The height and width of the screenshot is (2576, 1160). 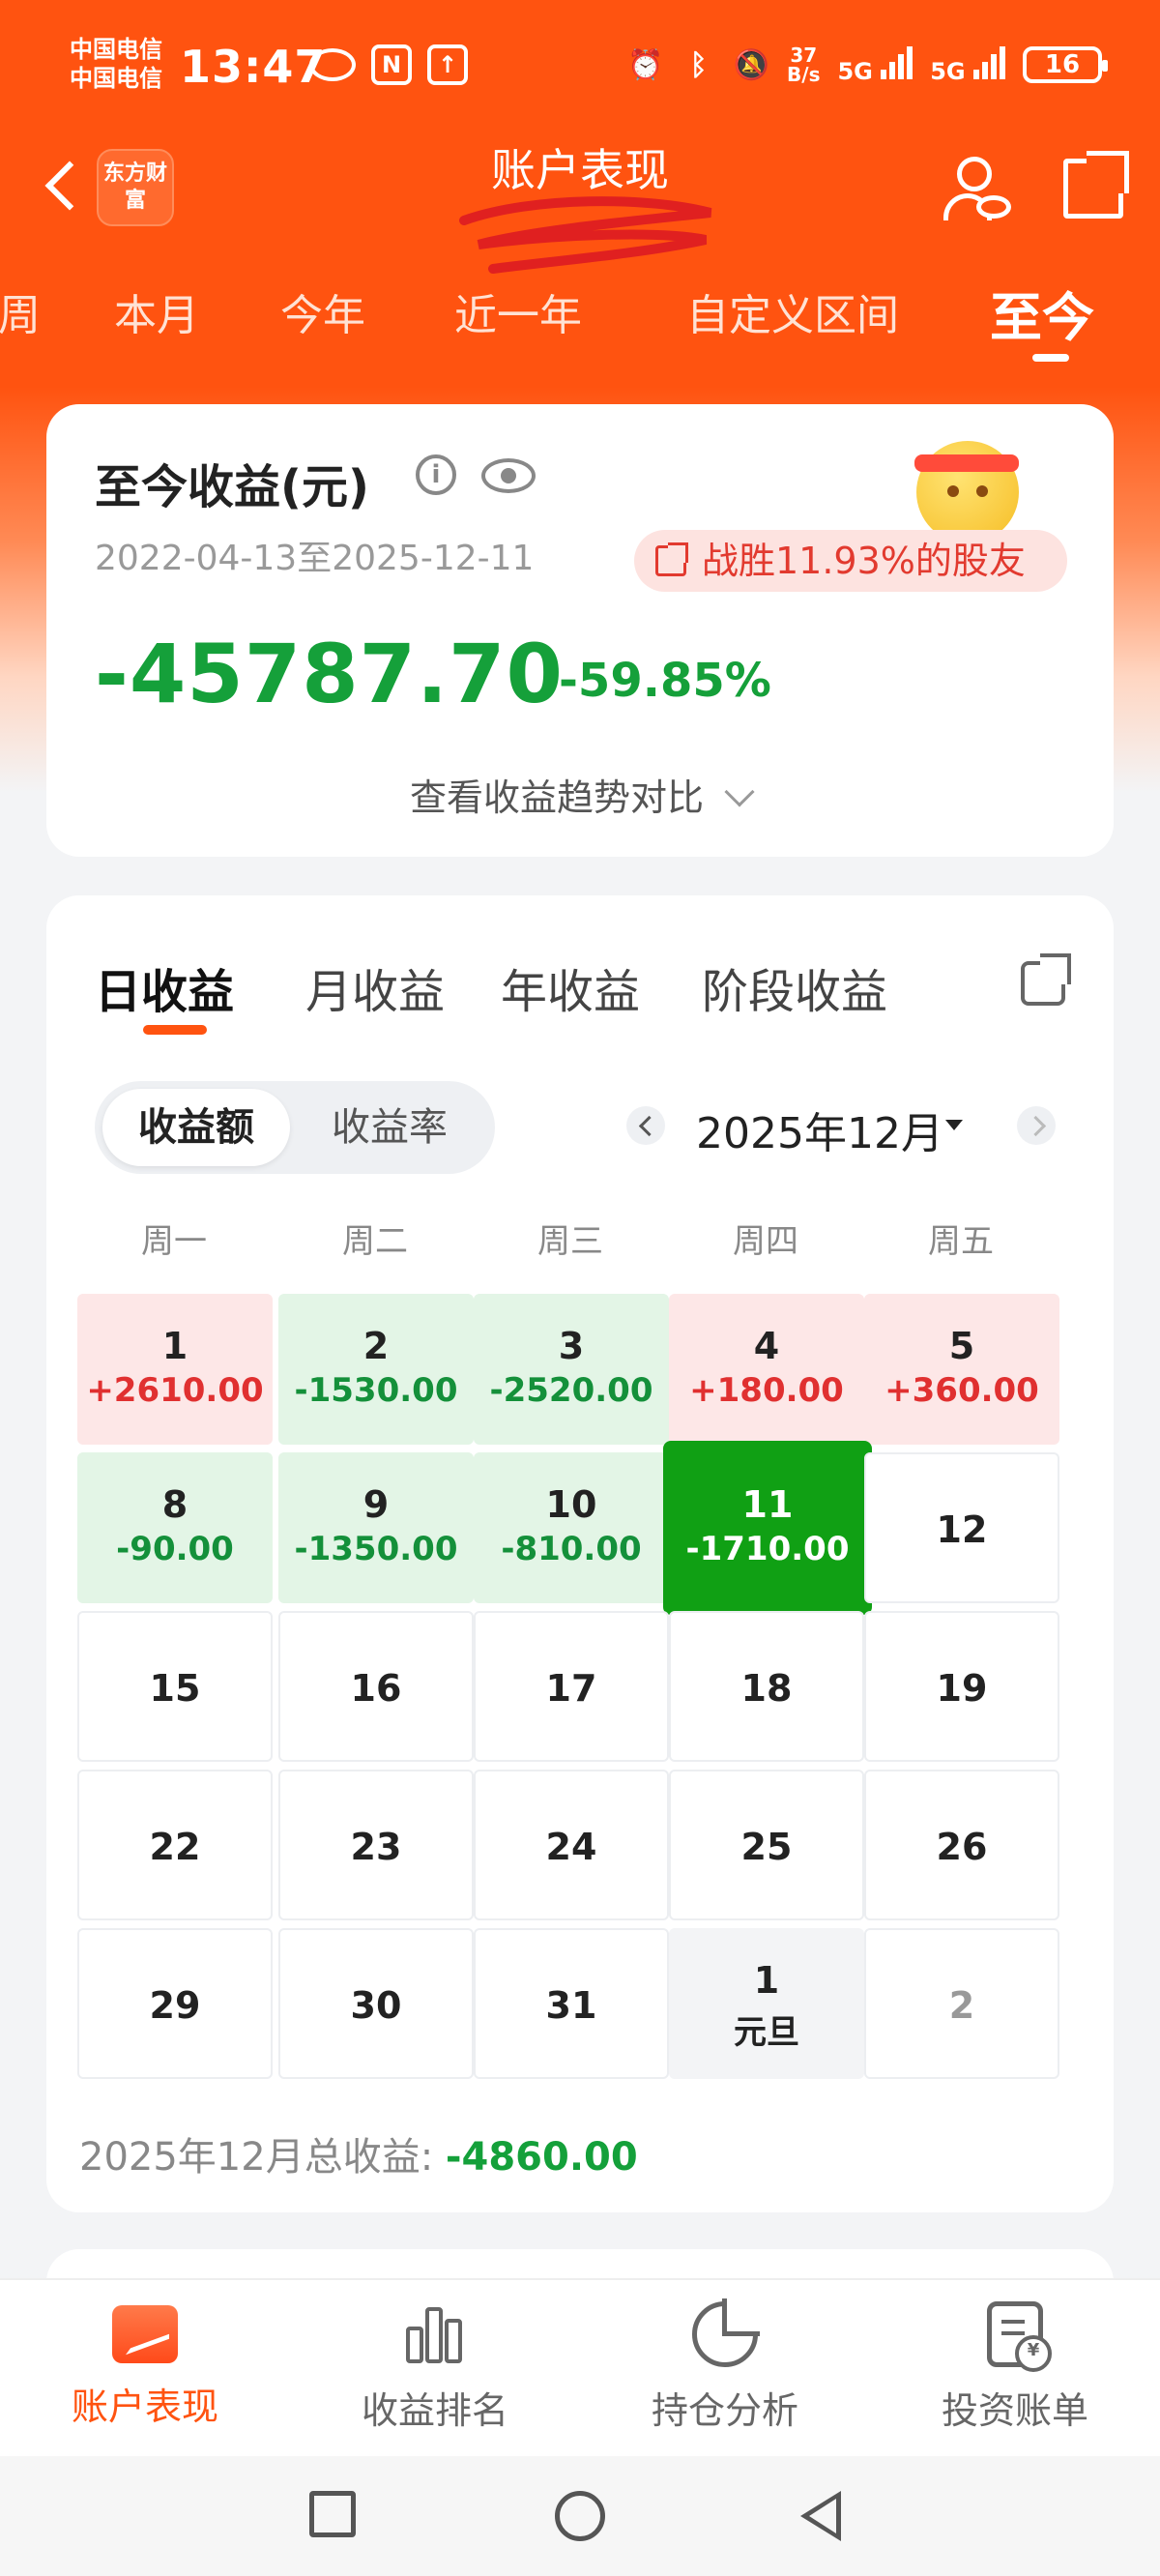 I want to click on upload-icon: ↑, so click(x=448, y=64).